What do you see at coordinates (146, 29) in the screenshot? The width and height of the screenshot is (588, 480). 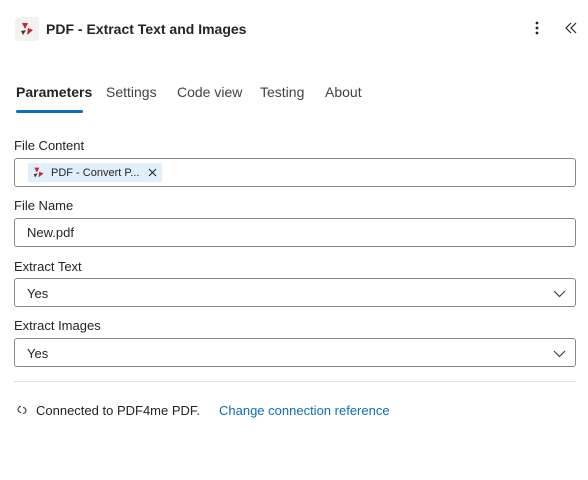 I see `panel-title: PDF - Extract Text and Images` at bounding box center [146, 29].